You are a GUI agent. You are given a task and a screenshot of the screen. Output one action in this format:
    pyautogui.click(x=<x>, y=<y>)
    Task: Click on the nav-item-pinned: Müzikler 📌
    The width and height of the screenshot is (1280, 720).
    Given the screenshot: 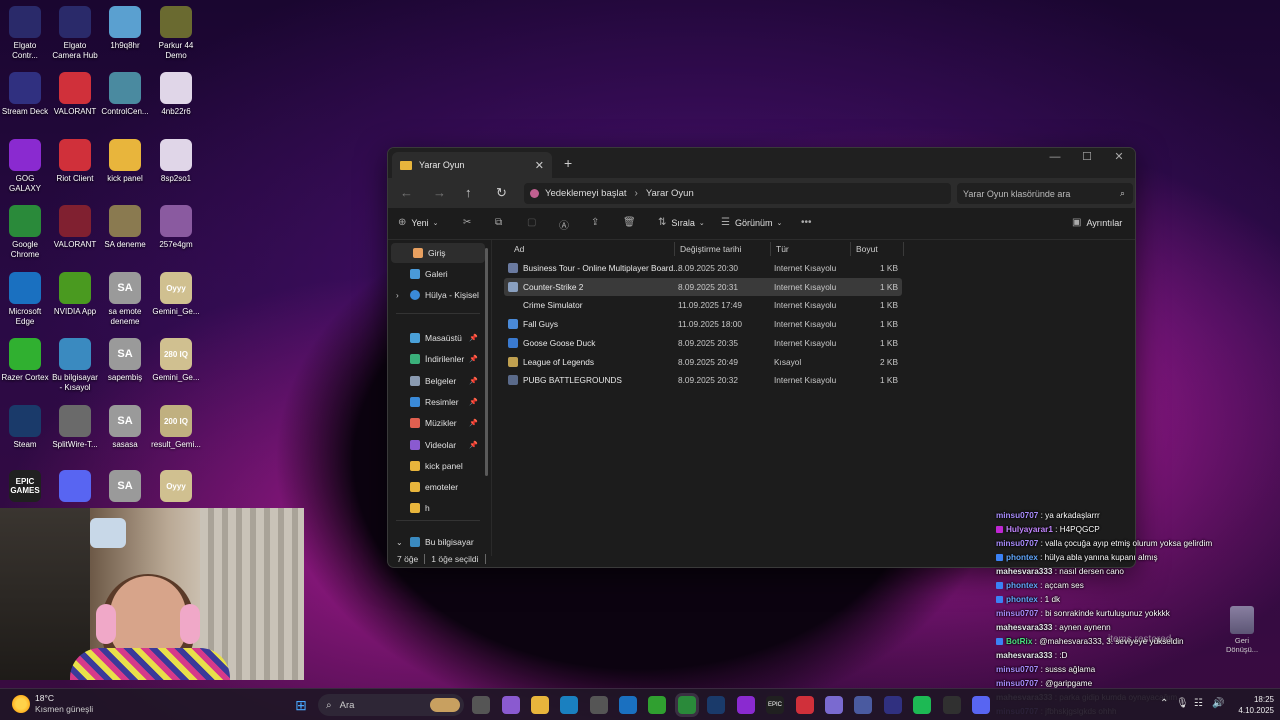 What is the action you would take?
    pyautogui.click(x=438, y=423)
    